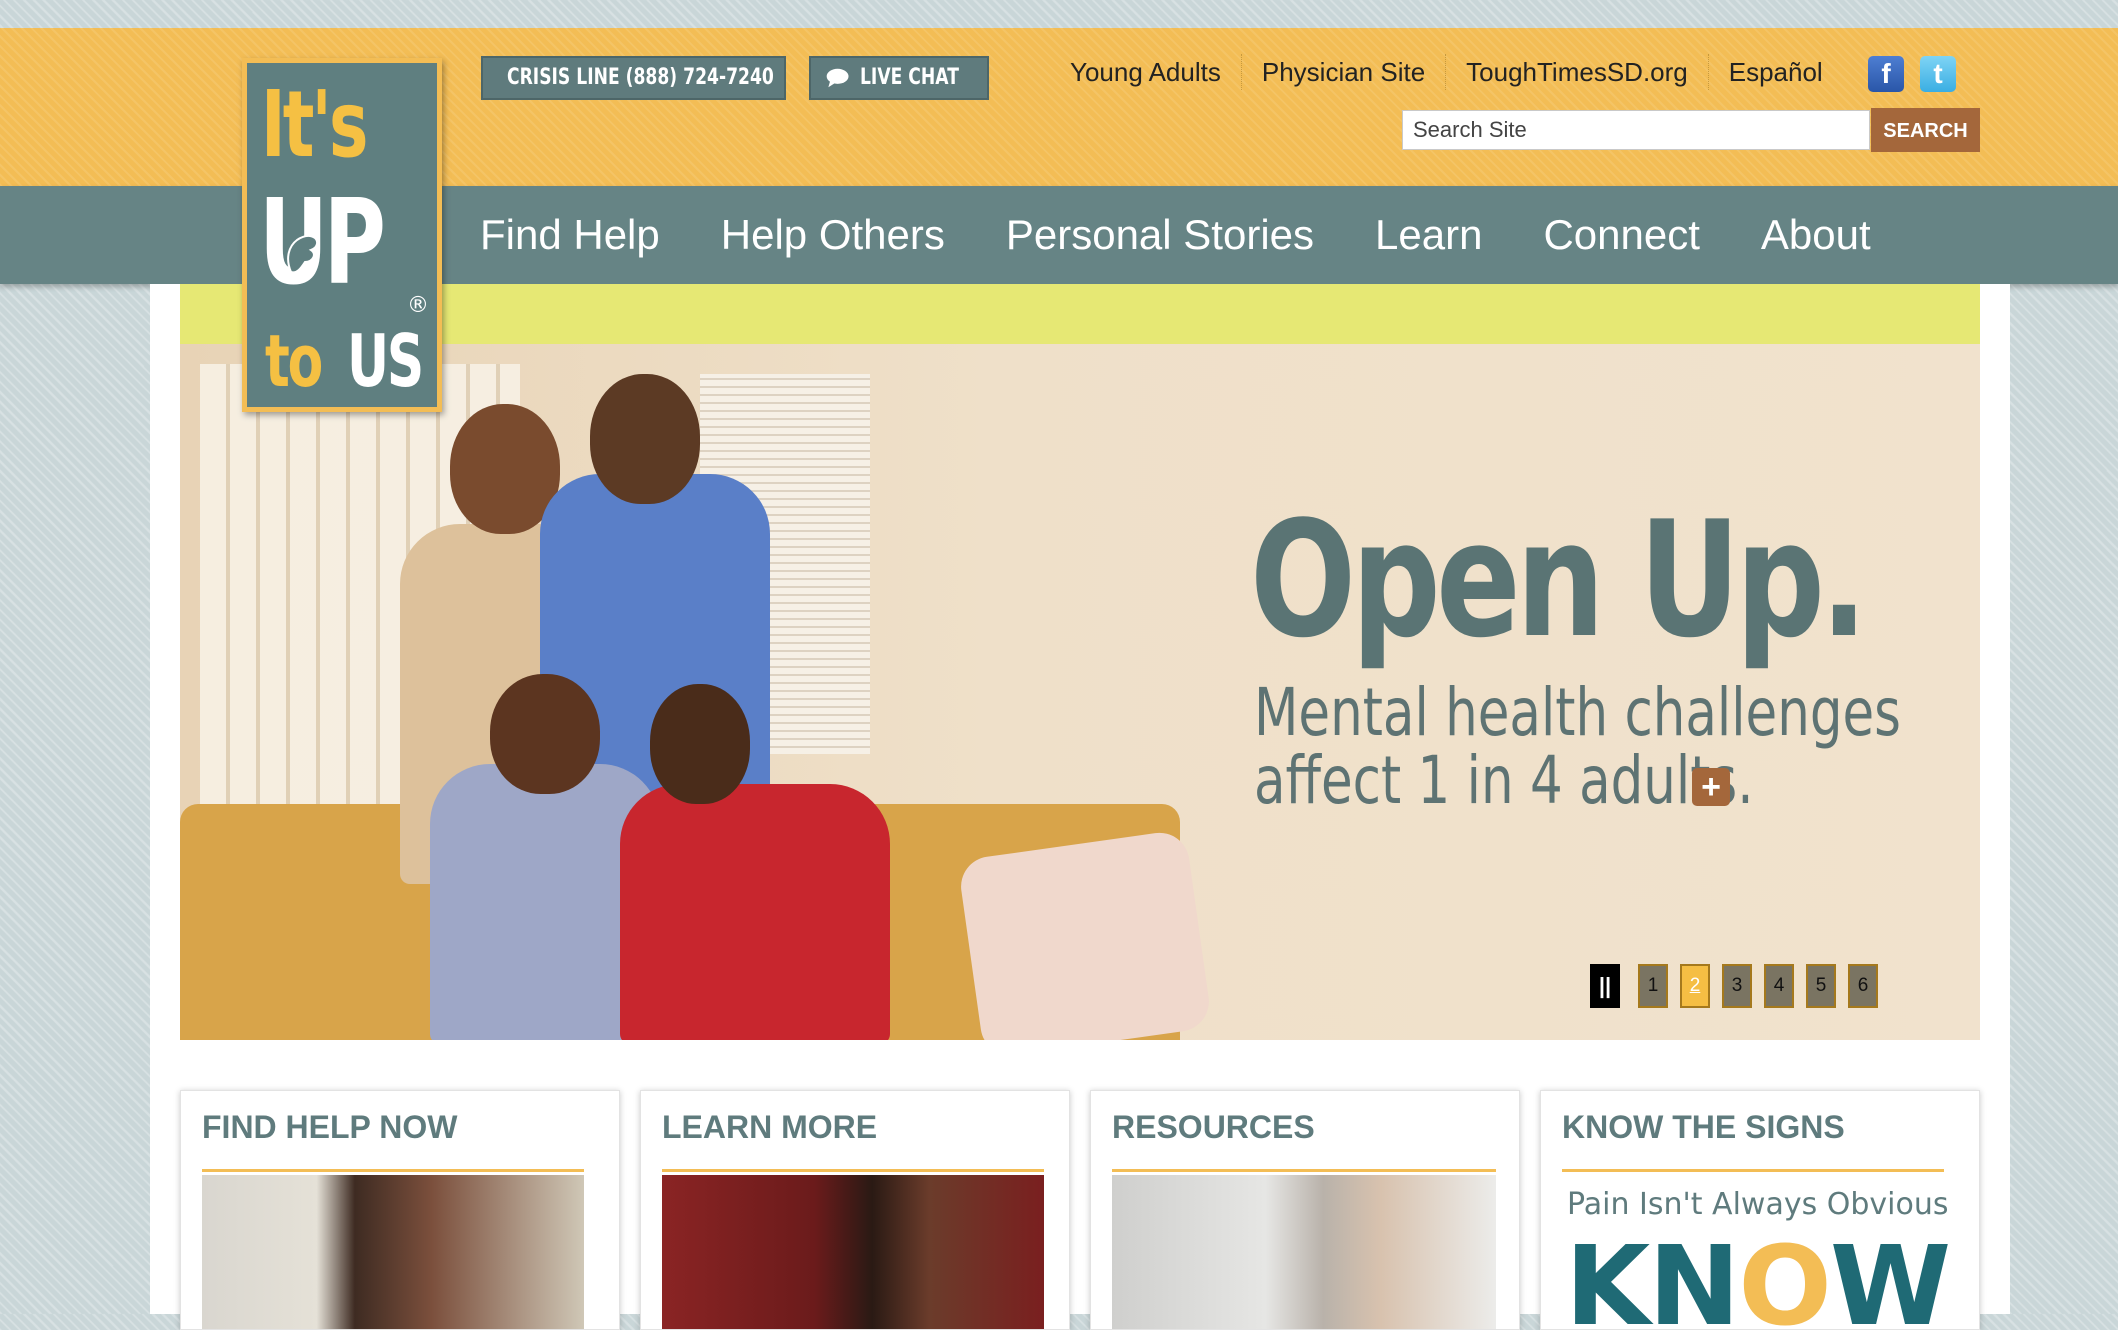  Describe the element at coordinates (570, 235) in the screenshot. I see `nav-find-help: Find Help` at that location.